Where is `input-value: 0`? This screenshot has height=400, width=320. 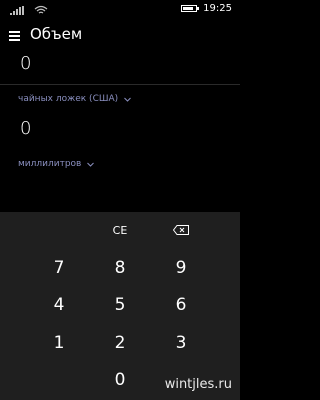
input-value: 0 is located at coordinates (25, 63).